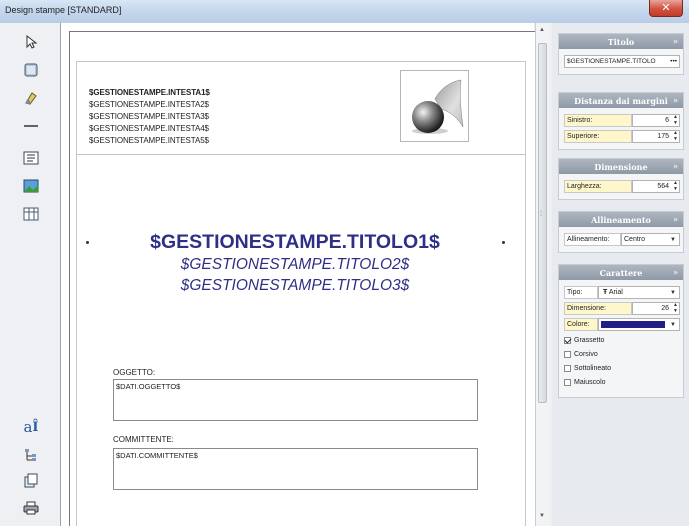  What do you see at coordinates (31, 214) in the screenshot?
I see `table-icon` at bounding box center [31, 214].